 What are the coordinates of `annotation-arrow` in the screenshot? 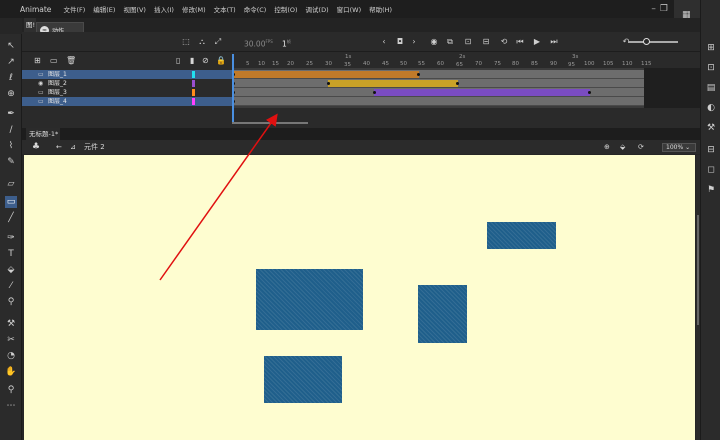 It's located at (218, 197).